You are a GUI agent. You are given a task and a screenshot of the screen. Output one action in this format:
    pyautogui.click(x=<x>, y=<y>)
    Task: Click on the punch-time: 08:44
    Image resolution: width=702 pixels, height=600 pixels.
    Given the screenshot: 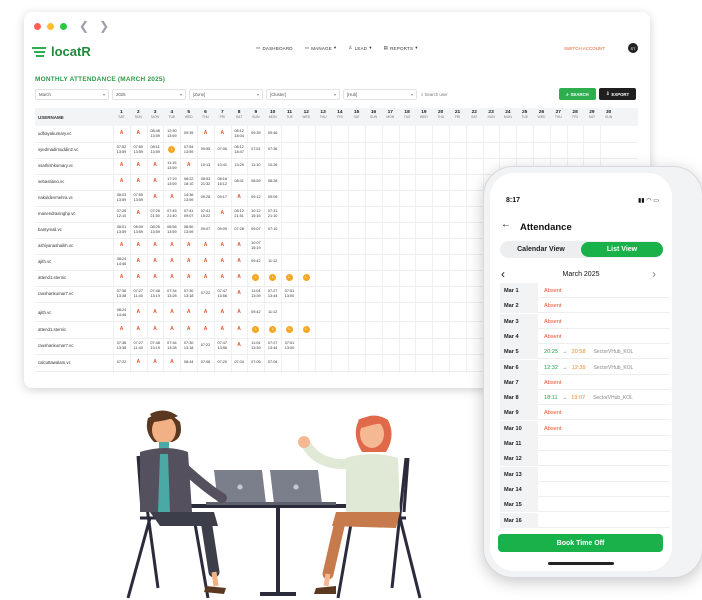 What is the action you would take?
    pyautogui.click(x=188, y=362)
    